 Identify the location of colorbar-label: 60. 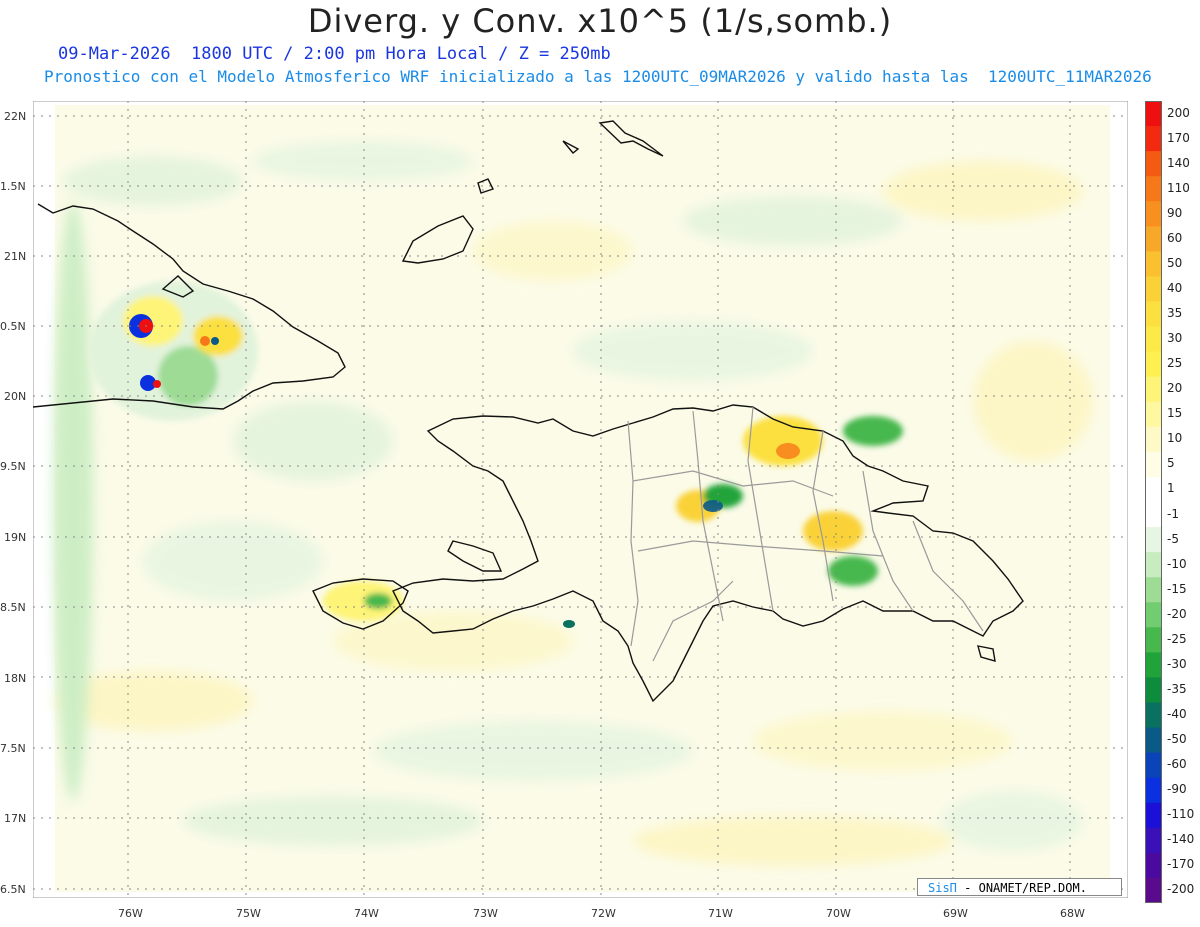
(1175, 237).